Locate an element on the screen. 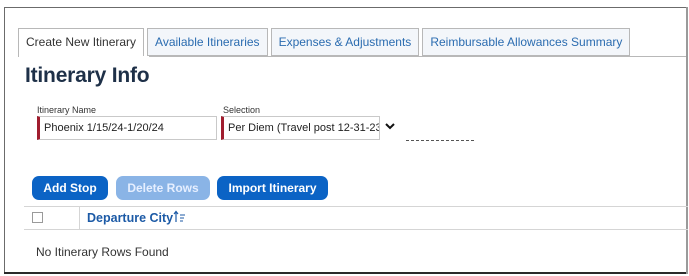 Image resolution: width=689 pixels, height=276 pixels. empty-grid-message: No Itinerary Rows Found is located at coordinates (102, 252).